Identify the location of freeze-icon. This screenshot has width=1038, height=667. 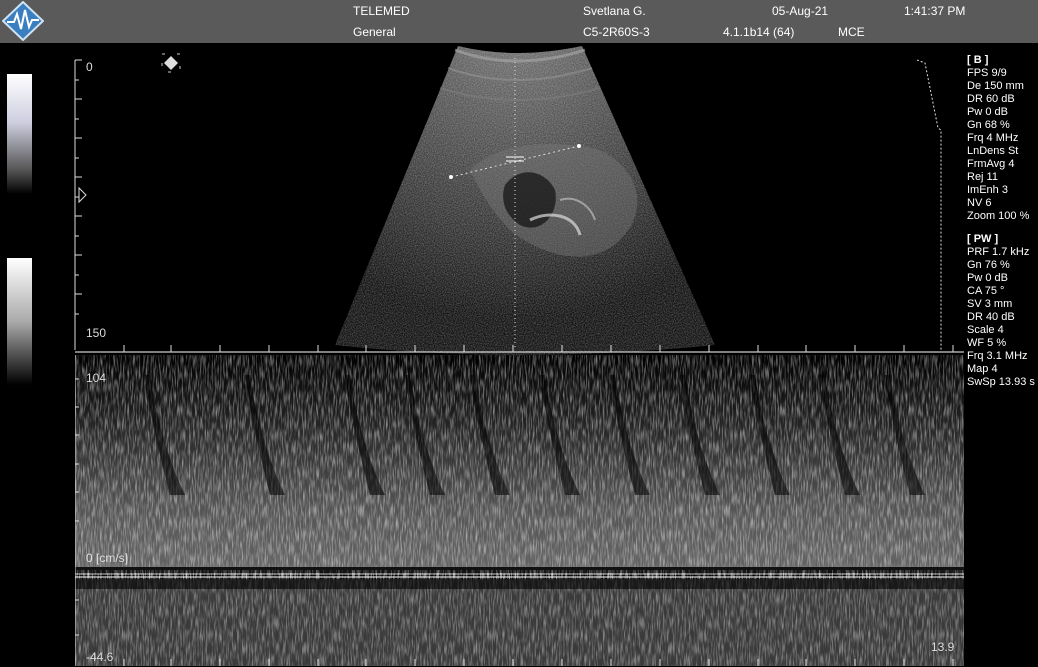
(171, 63).